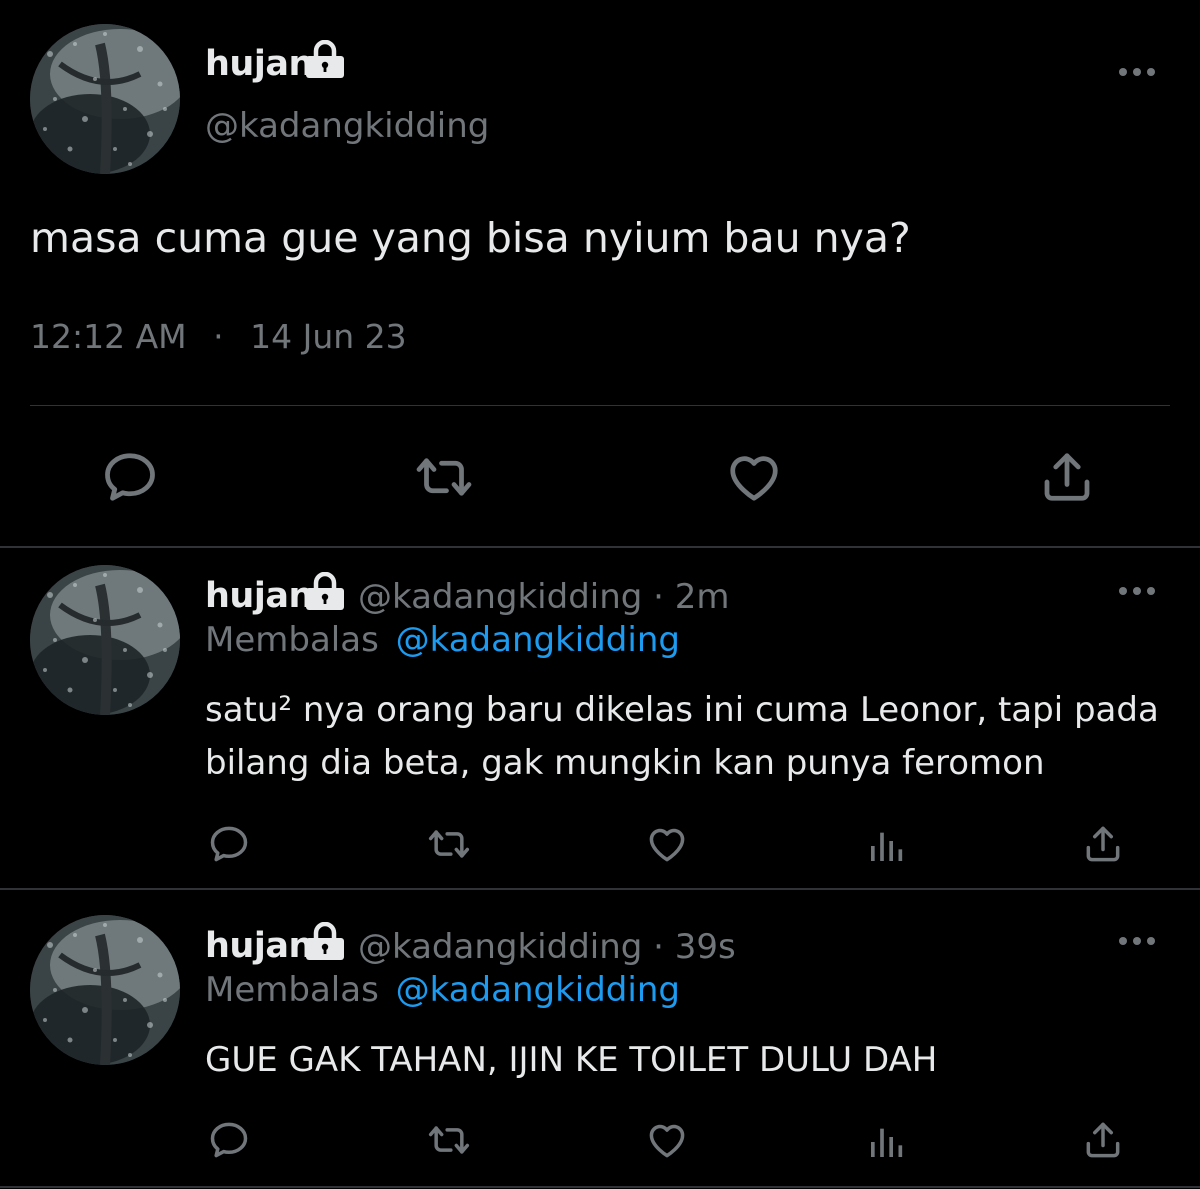  What do you see at coordinates (547, 947) in the screenshot?
I see `author-handle-time: @kadangkidding · 39s` at bounding box center [547, 947].